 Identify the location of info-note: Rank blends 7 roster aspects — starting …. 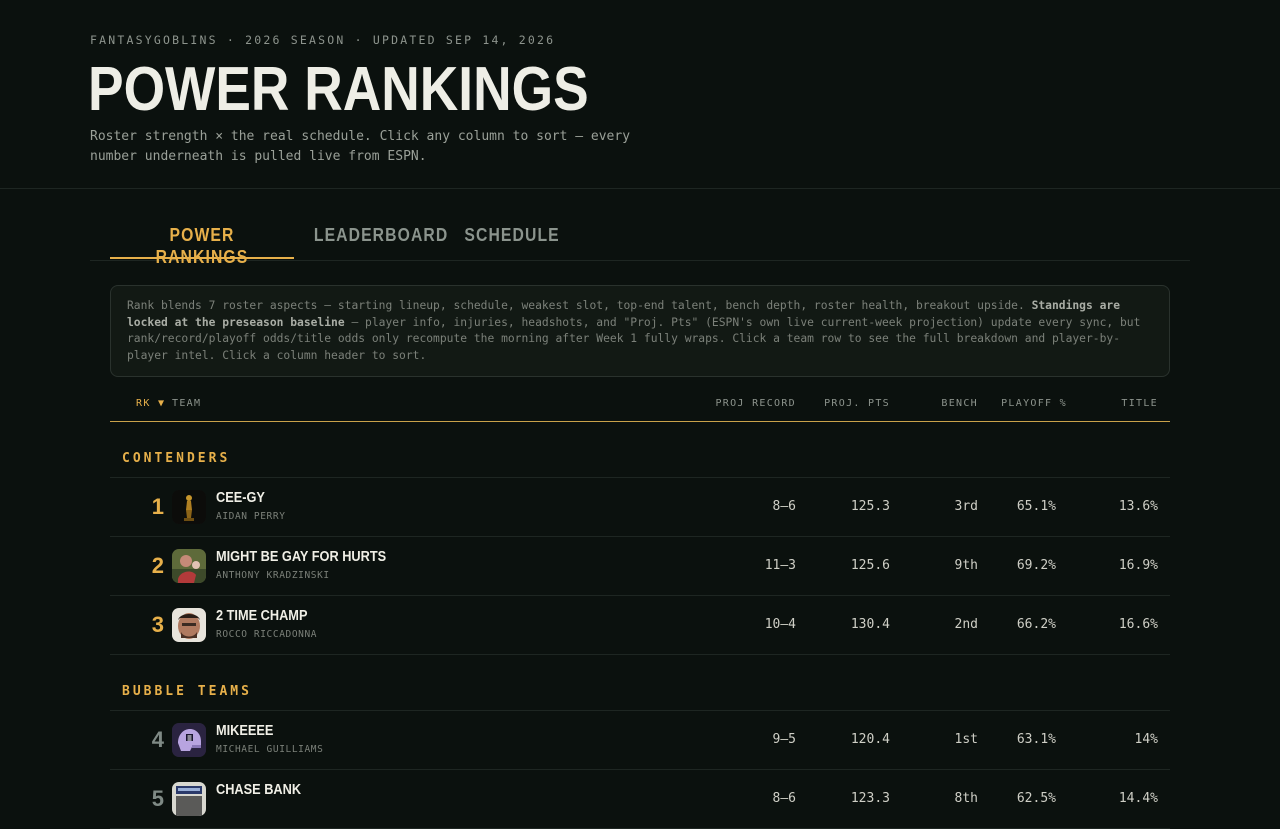
(640, 331).